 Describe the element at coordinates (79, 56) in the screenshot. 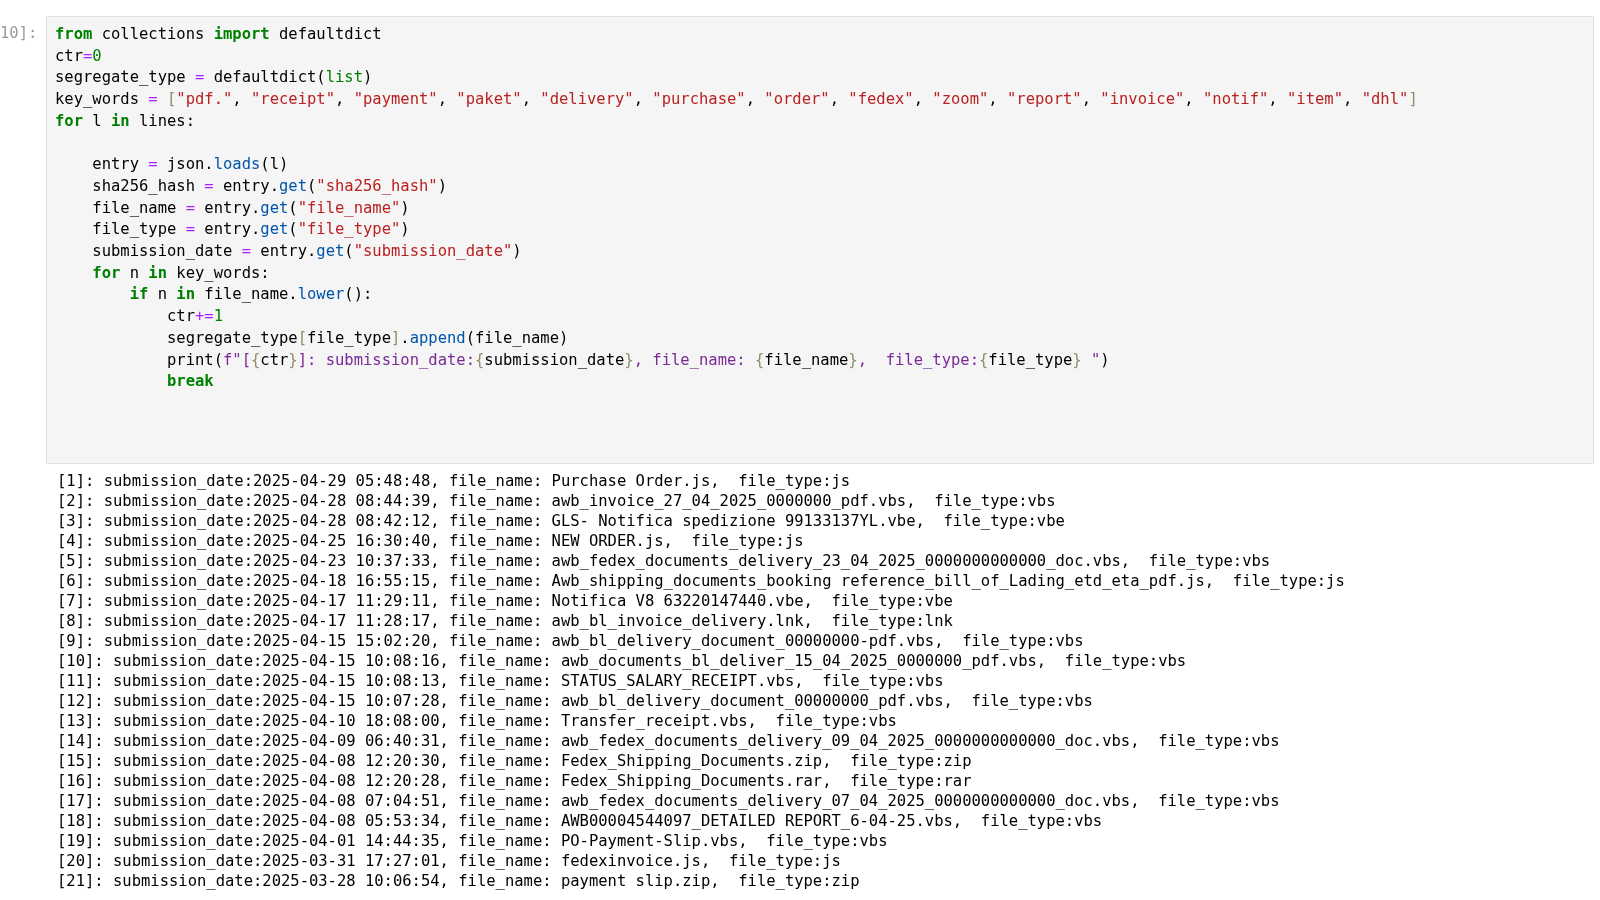

I see `code-line: ctr=0` at that location.